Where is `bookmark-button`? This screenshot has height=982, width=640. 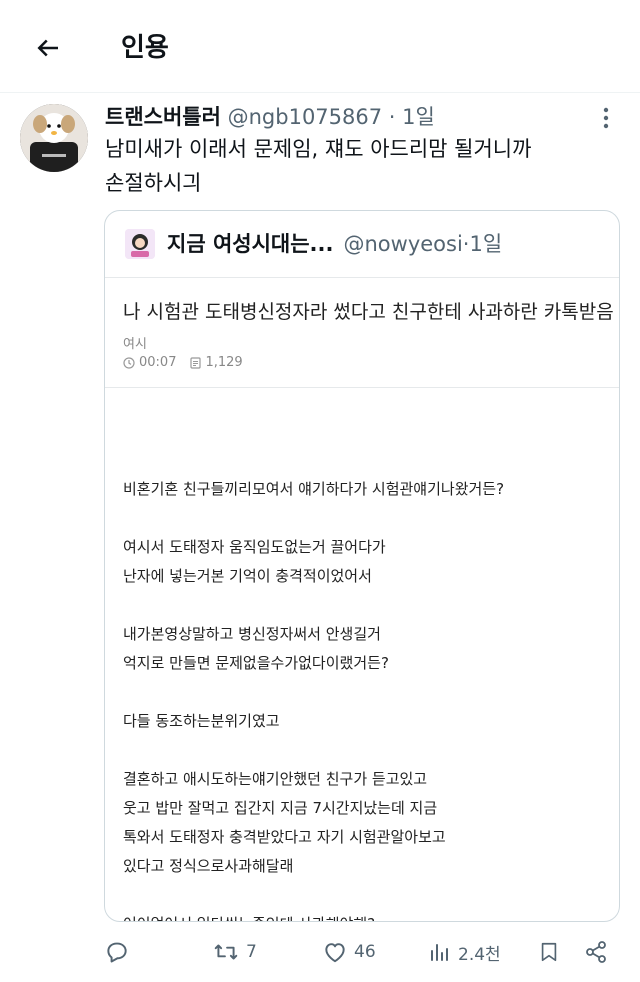 bookmark-button is located at coordinates (552, 952).